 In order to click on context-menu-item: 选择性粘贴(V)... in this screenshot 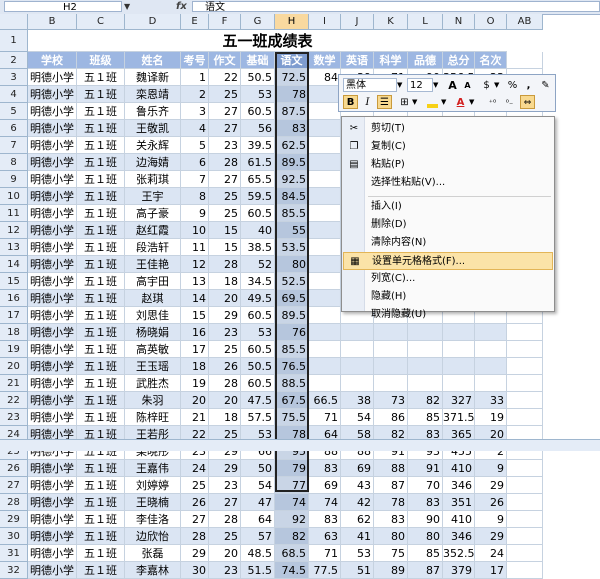, I will do `click(448, 183)`.